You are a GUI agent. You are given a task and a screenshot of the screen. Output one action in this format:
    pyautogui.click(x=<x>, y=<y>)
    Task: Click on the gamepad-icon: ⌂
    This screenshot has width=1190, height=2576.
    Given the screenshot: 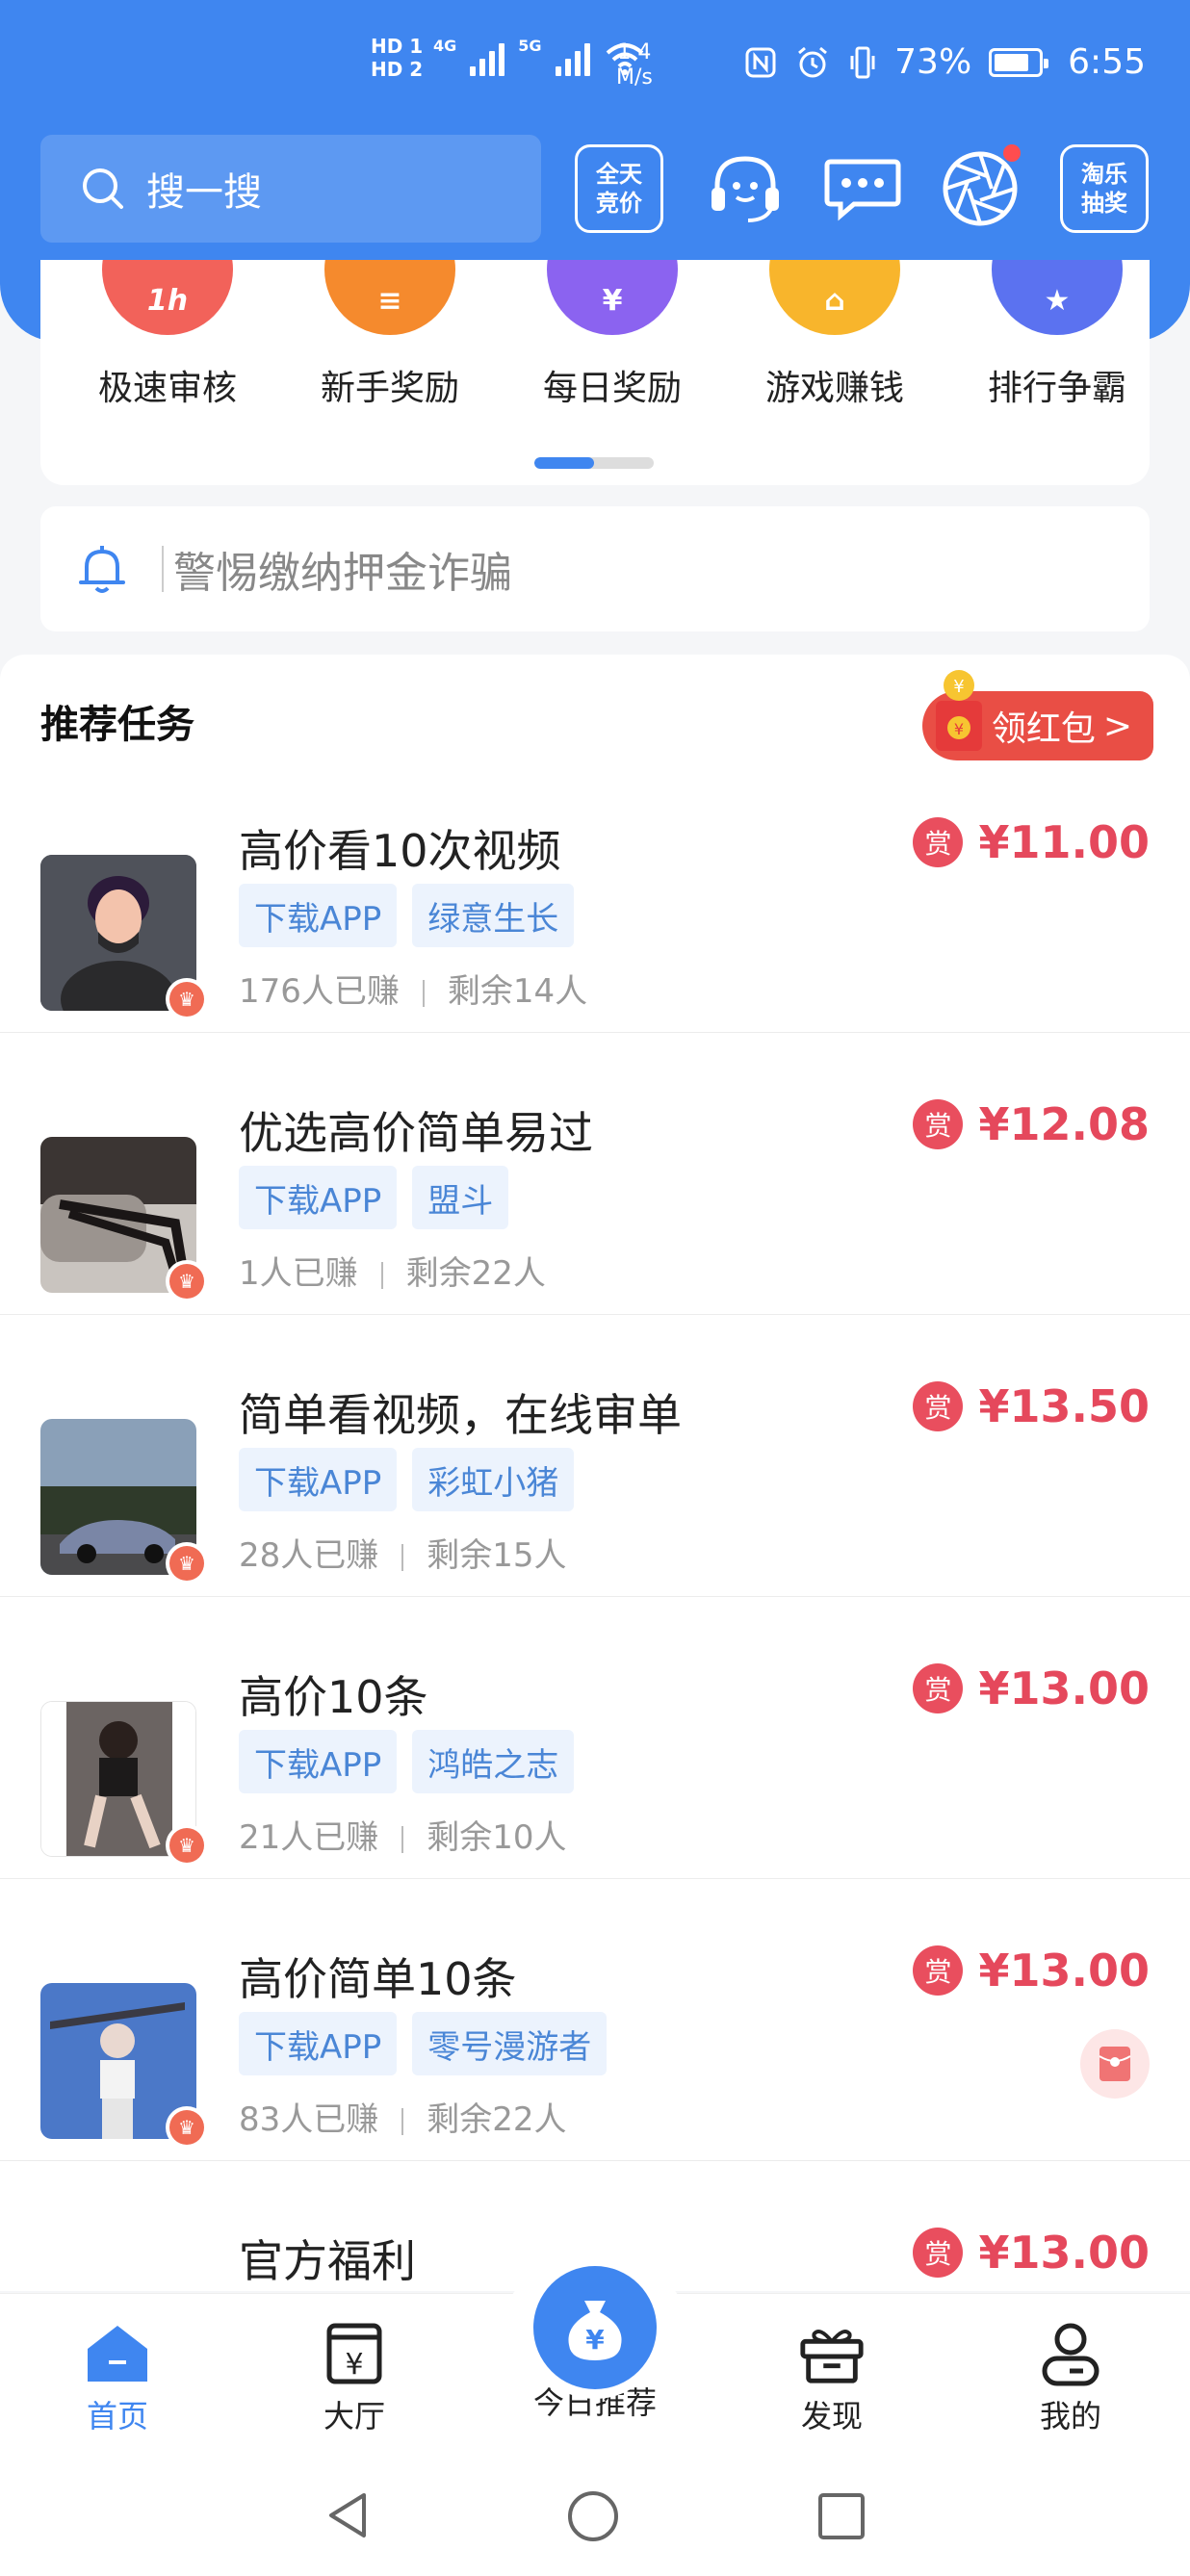 What is the action you would take?
    pyautogui.click(x=835, y=297)
    